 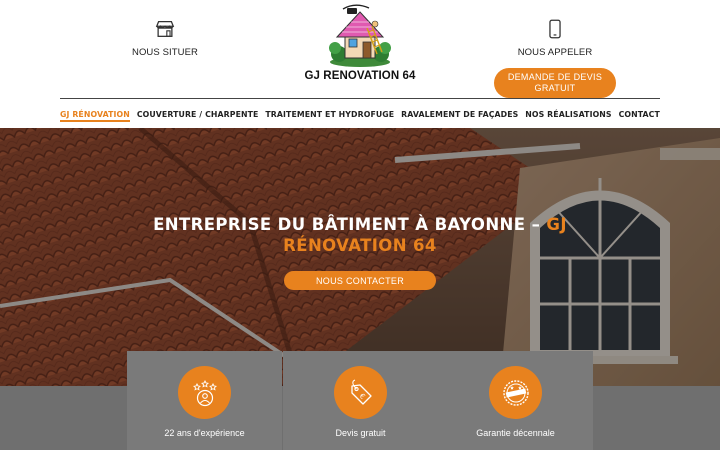 What do you see at coordinates (555, 29) in the screenshot?
I see `phone-icon` at bounding box center [555, 29].